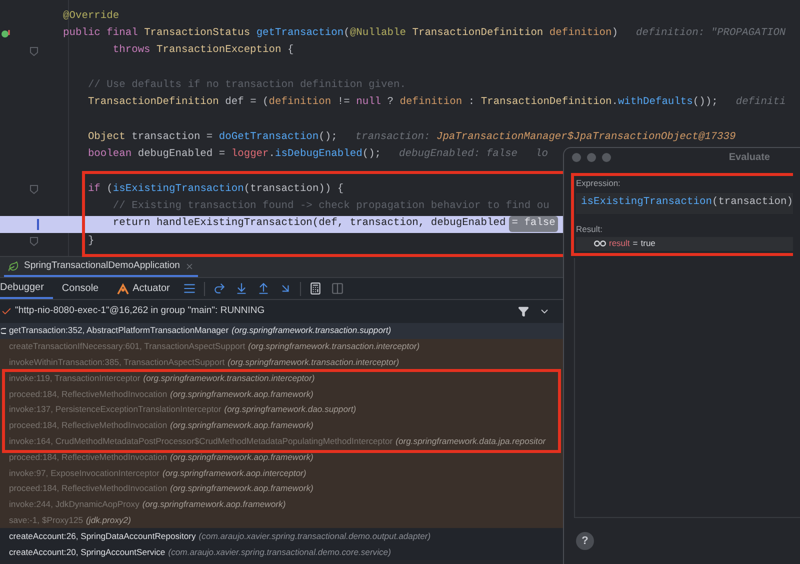 This screenshot has height=564, width=800. I want to click on current-frame-icon, so click(4, 331).